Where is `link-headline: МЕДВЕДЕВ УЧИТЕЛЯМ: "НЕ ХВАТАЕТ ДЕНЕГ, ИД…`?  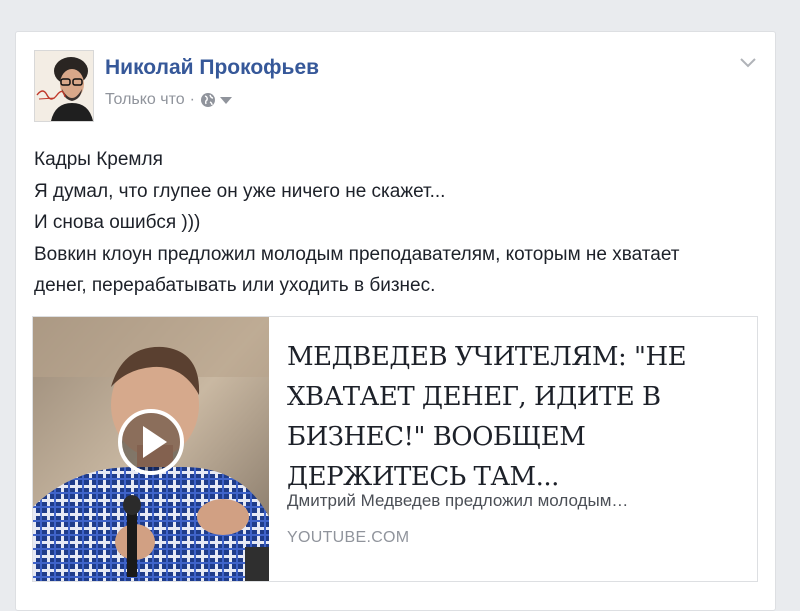 link-headline: МЕДВЕДЕВ УЧИТЕЛЯМ: "НЕ ХВАТАЕТ ДЕНЕГ, ИД… is located at coordinates (492, 417).